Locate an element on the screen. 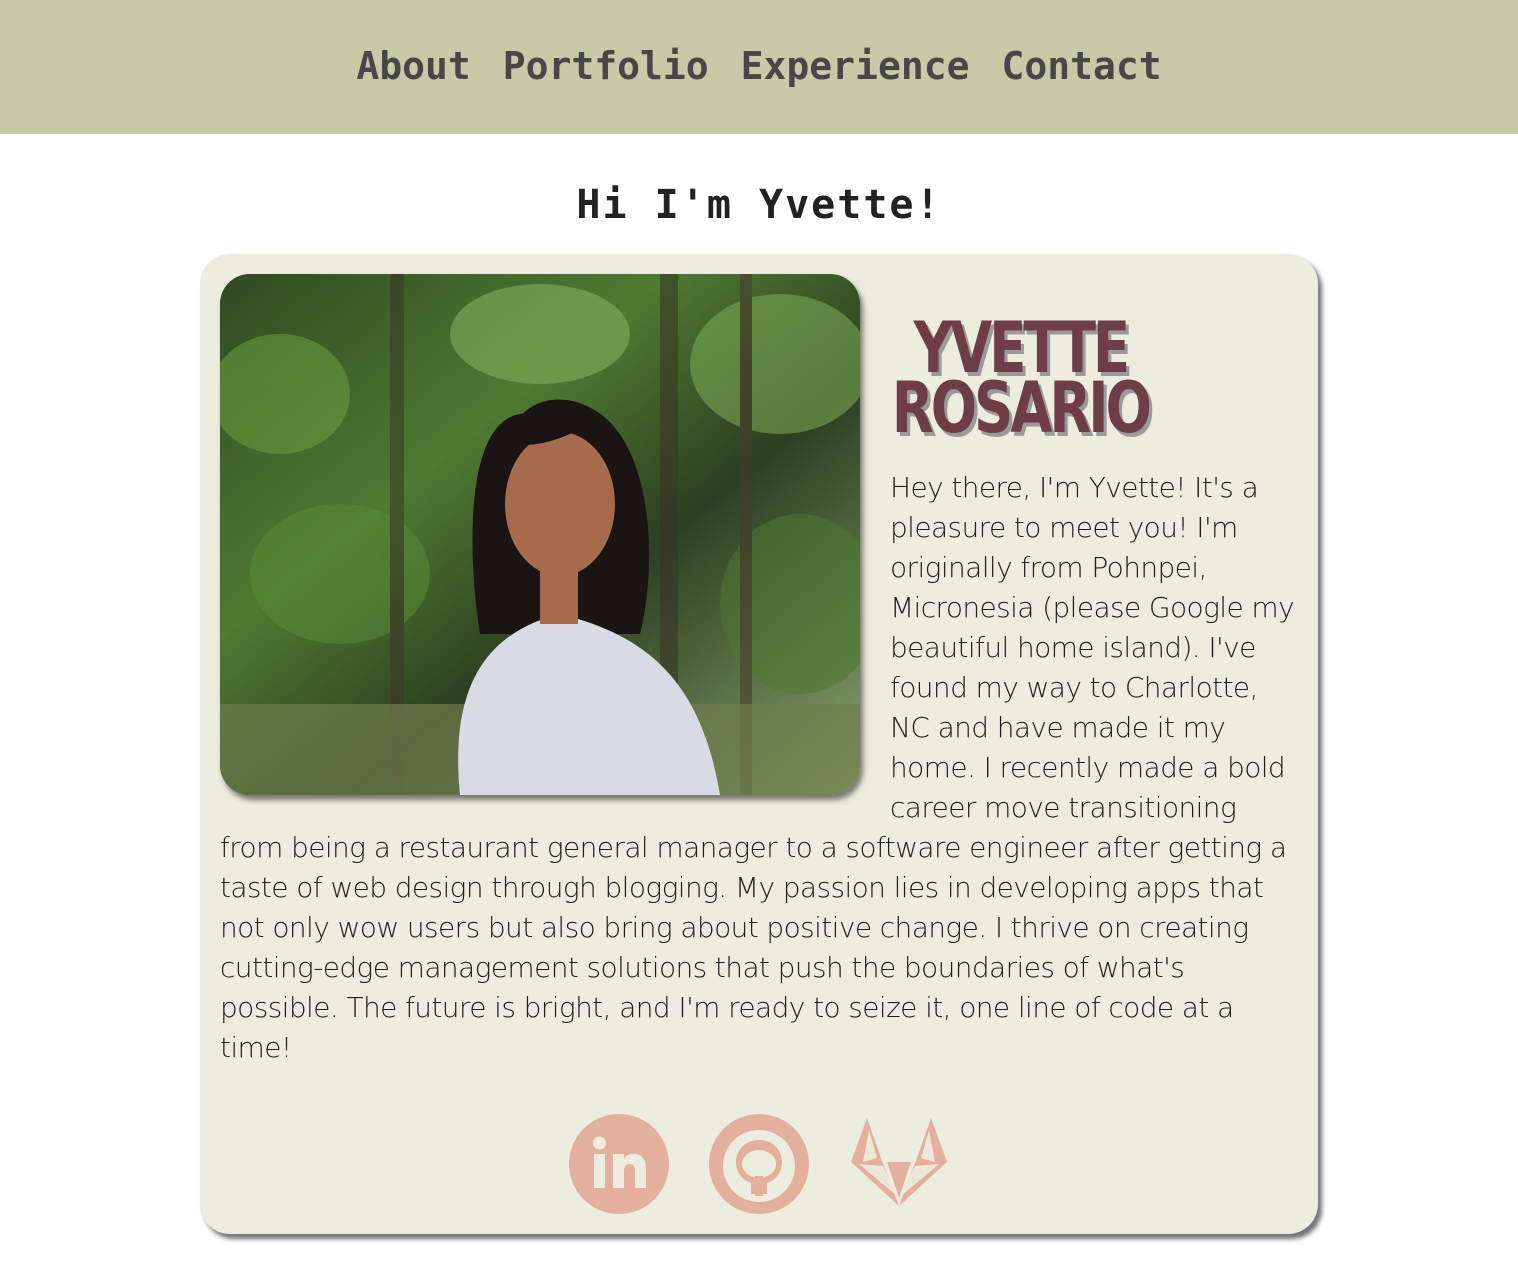 The width and height of the screenshot is (1518, 1262). linkedin-icon is located at coordinates (619, 1164).